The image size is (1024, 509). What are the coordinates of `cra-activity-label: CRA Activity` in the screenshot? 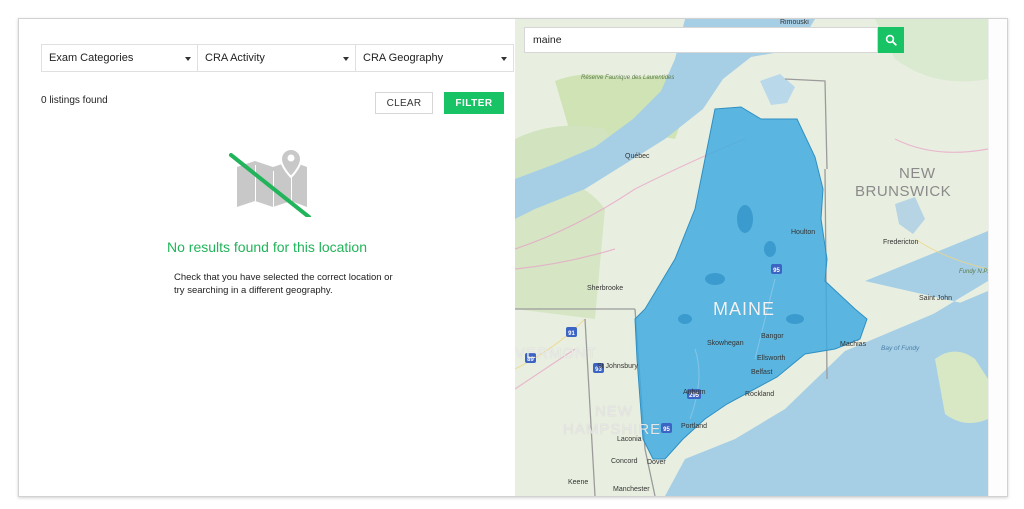 It's located at (235, 58).